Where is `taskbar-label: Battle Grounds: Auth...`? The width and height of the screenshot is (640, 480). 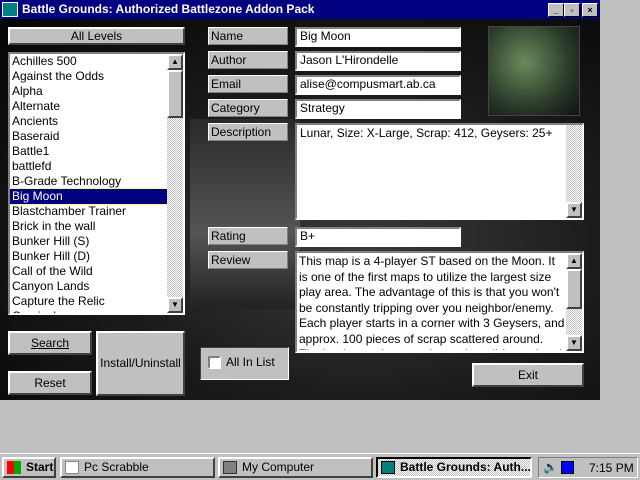
taskbar-label: Battle Grounds: Auth... is located at coordinates (465, 467).